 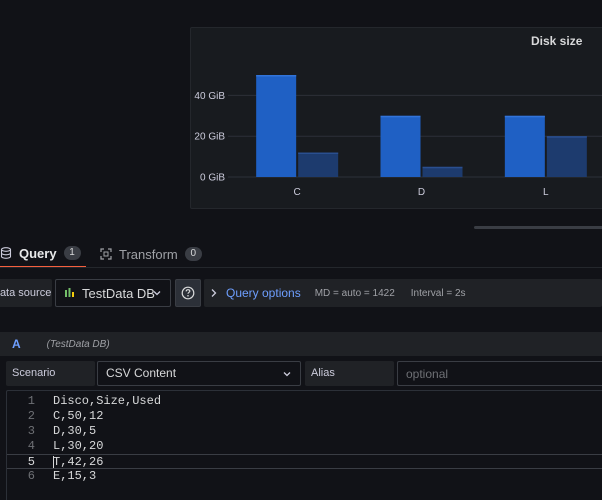 I want to click on x-tick-label: L, so click(x=546, y=192).